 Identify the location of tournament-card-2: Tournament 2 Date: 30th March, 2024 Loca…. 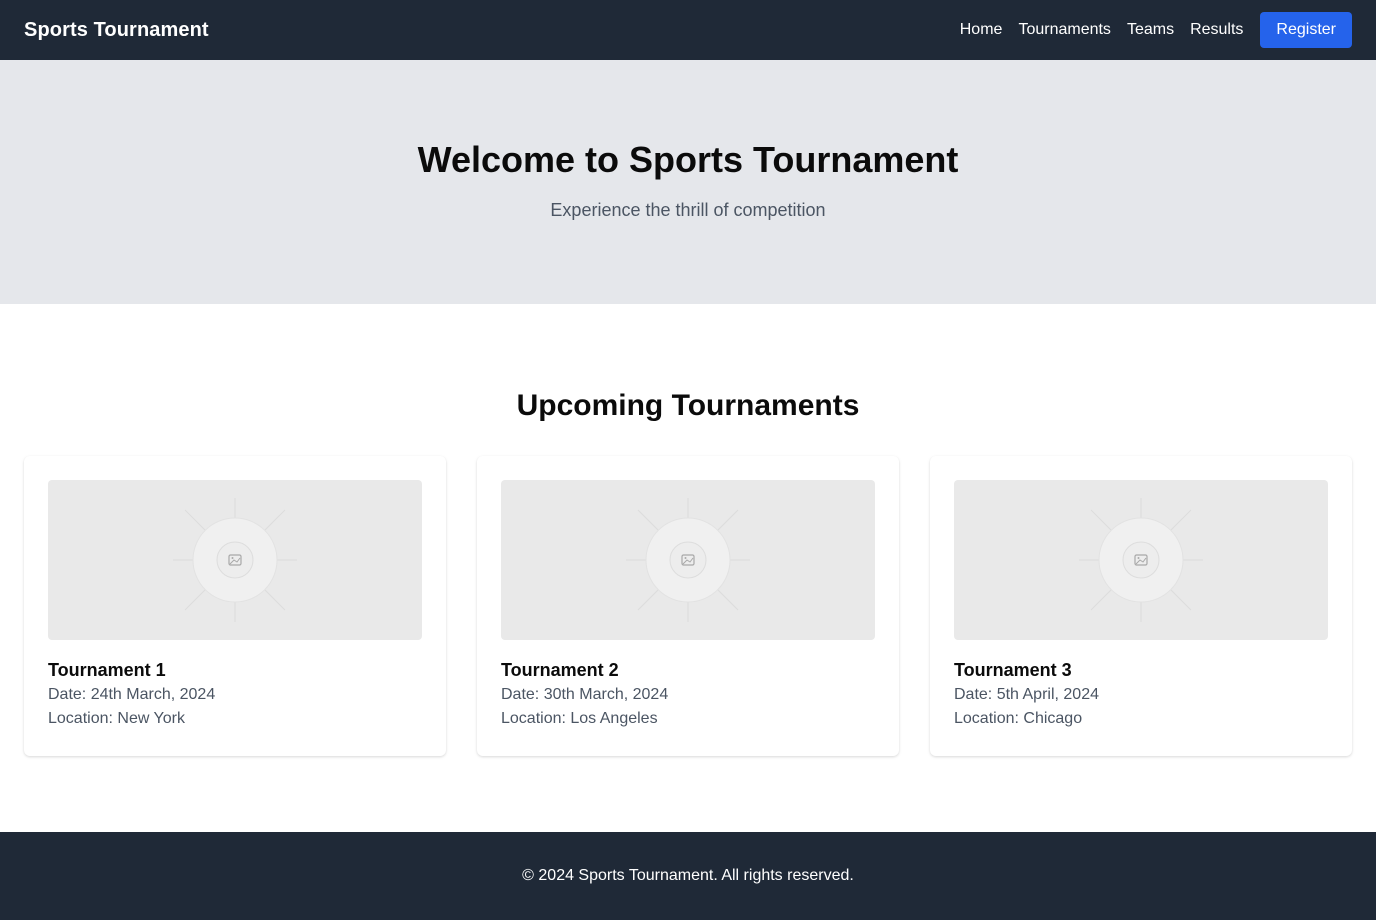
(688, 606).